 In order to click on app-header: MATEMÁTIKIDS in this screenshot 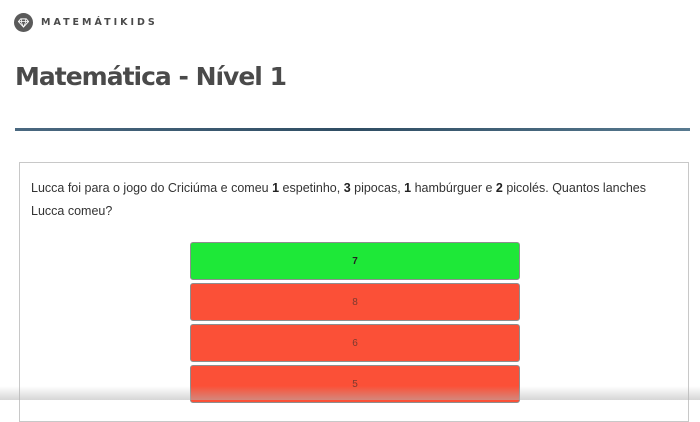, I will do `click(86, 22)`.